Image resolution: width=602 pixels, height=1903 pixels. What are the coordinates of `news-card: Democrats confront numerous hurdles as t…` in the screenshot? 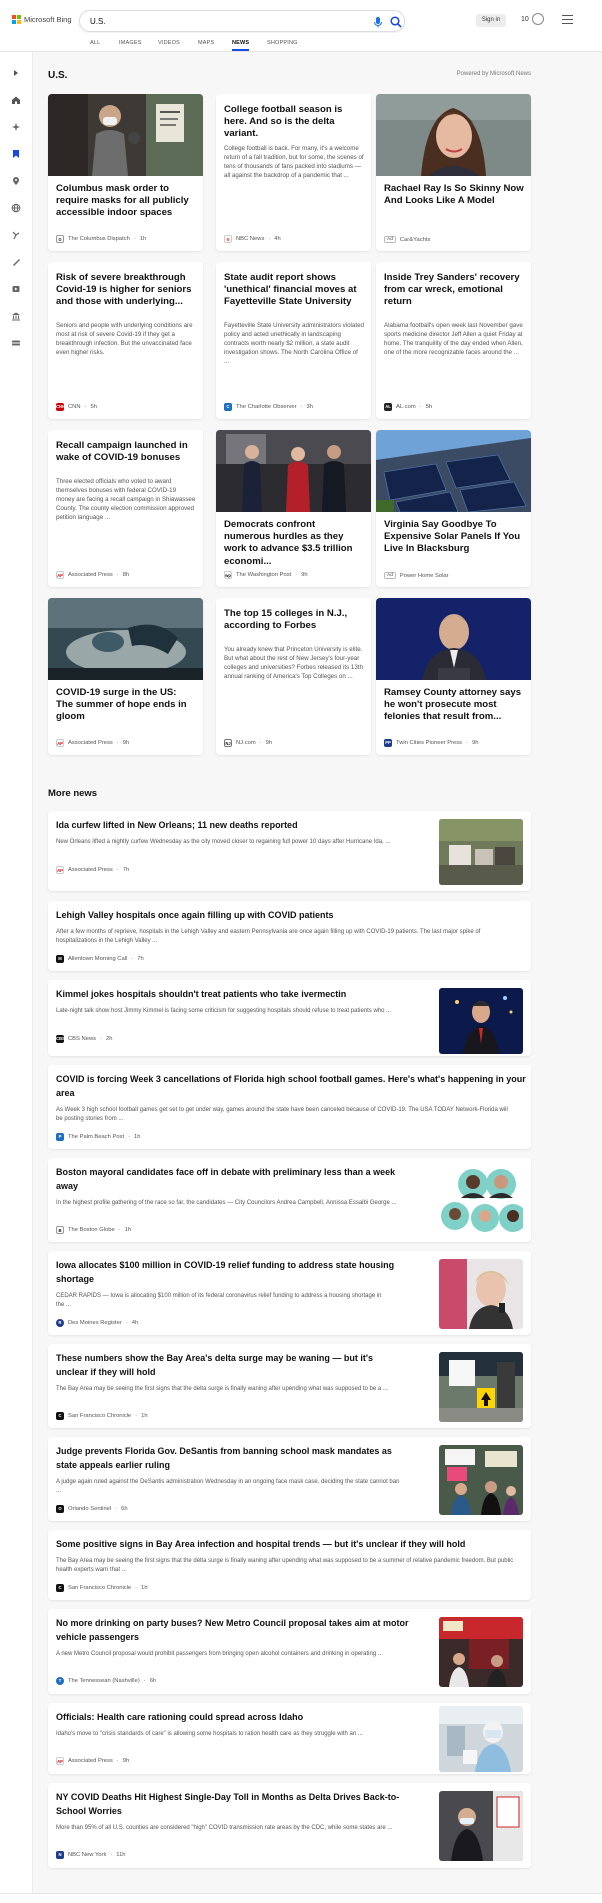 It's located at (293, 508).